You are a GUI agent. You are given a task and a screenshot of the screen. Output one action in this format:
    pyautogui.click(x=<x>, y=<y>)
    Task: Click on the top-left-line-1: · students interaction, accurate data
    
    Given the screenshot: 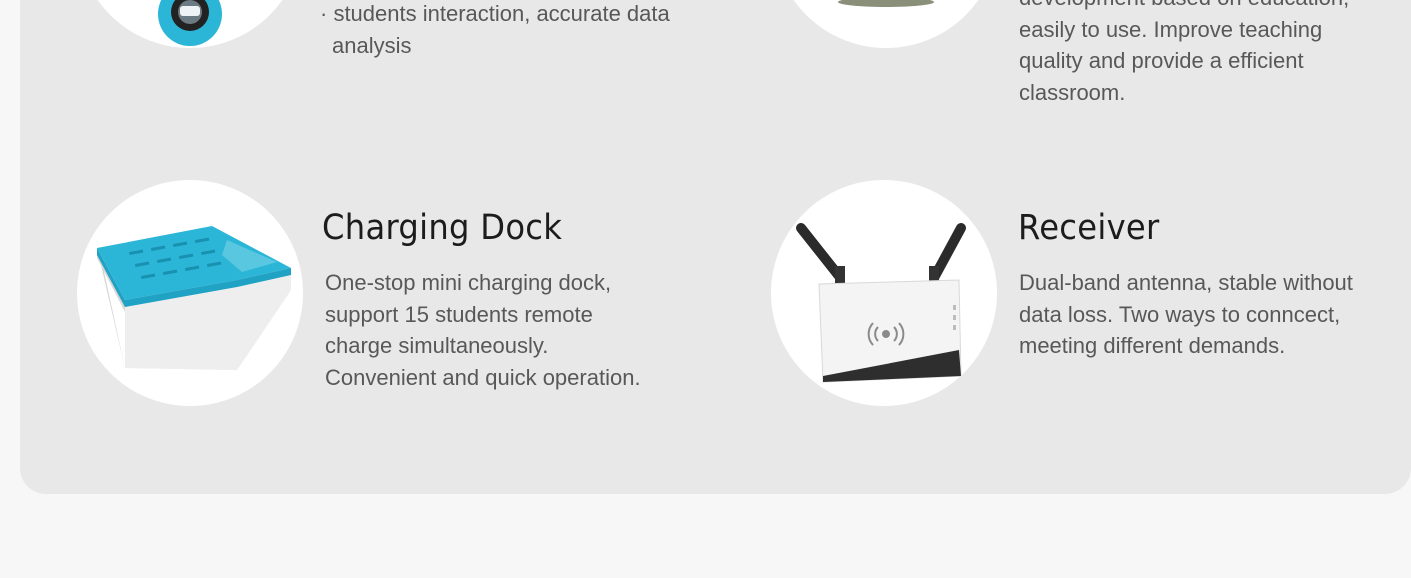 What is the action you would take?
    pyautogui.click(x=495, y=13)
    